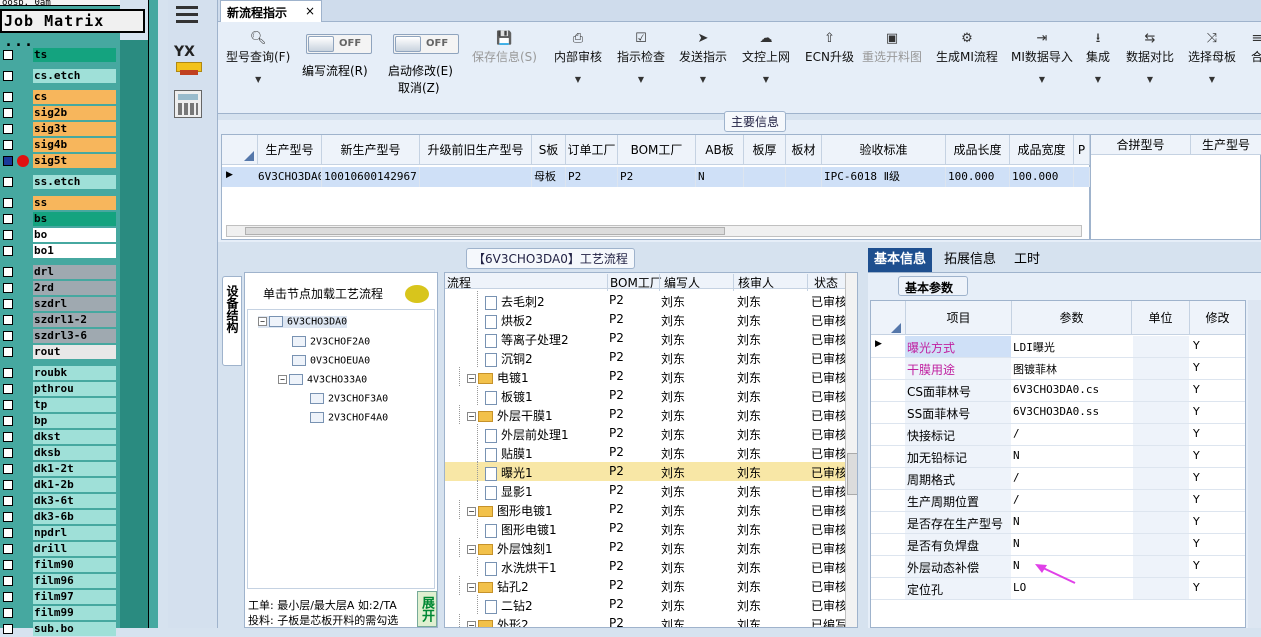 The width and height of the screenshot is (1261, 637). What do you see at coordinates (60, 182) in the screenshot?
I see `layer-row: ss.etch` at bounding box center [60, 182].